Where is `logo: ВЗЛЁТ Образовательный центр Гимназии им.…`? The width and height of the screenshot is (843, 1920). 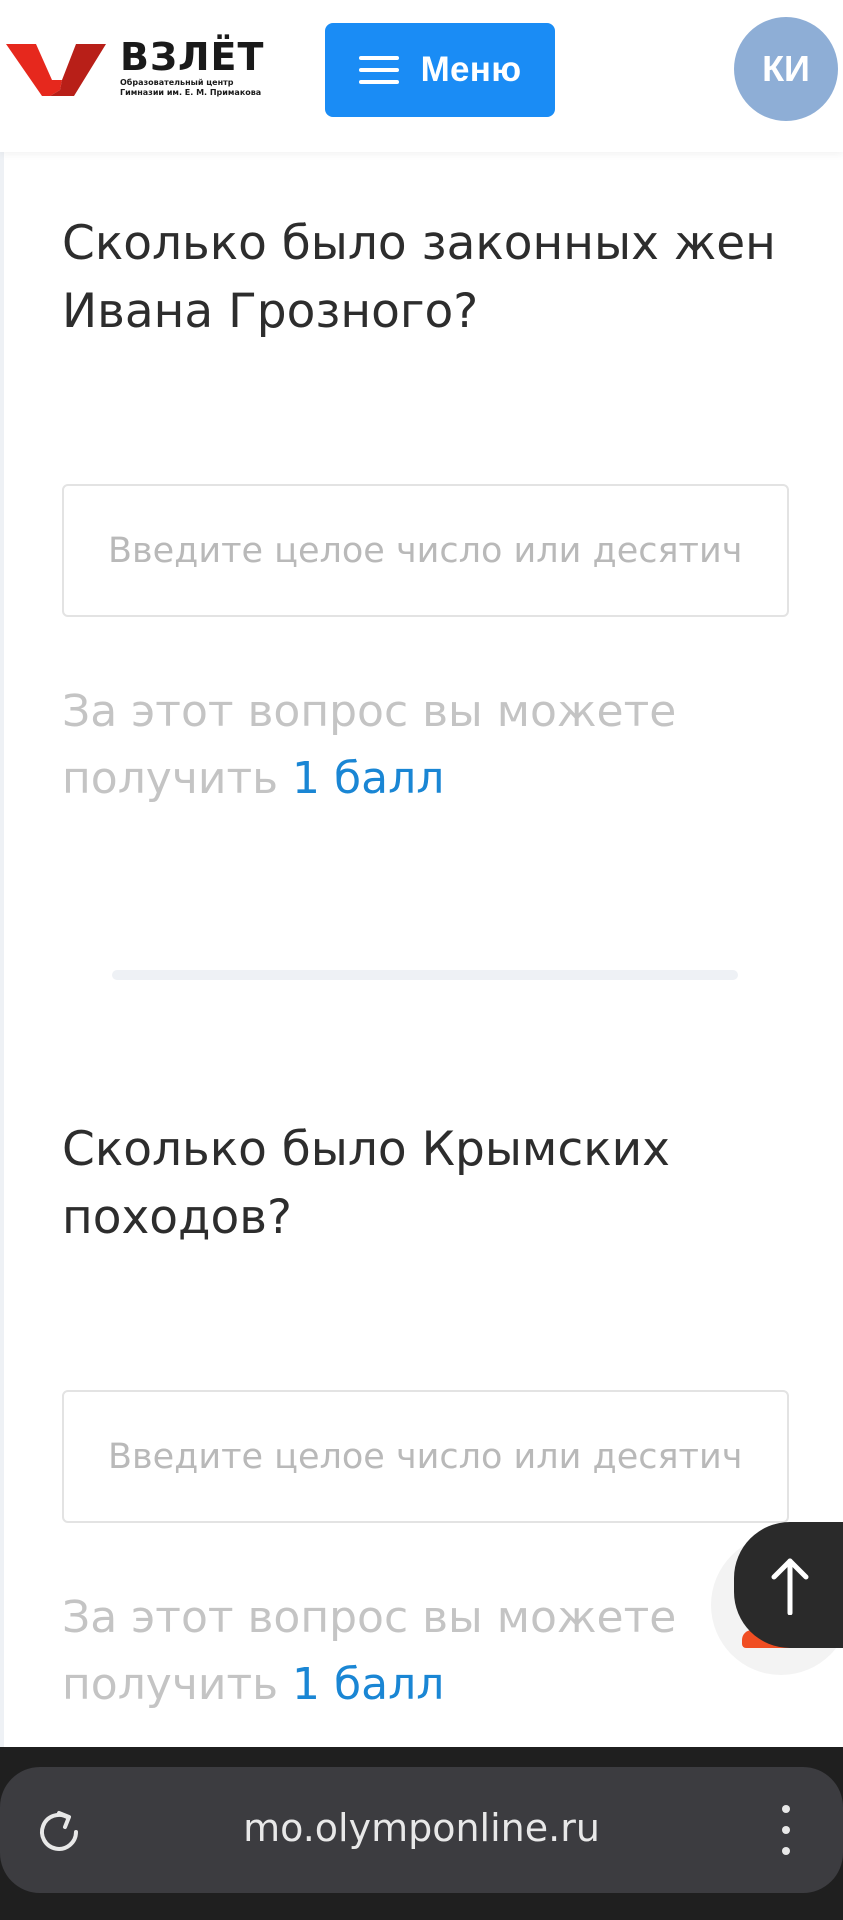 logo: ВЗЛЁТ Образовательный центр Гимназии им.… is located at coordinates (136, 71).